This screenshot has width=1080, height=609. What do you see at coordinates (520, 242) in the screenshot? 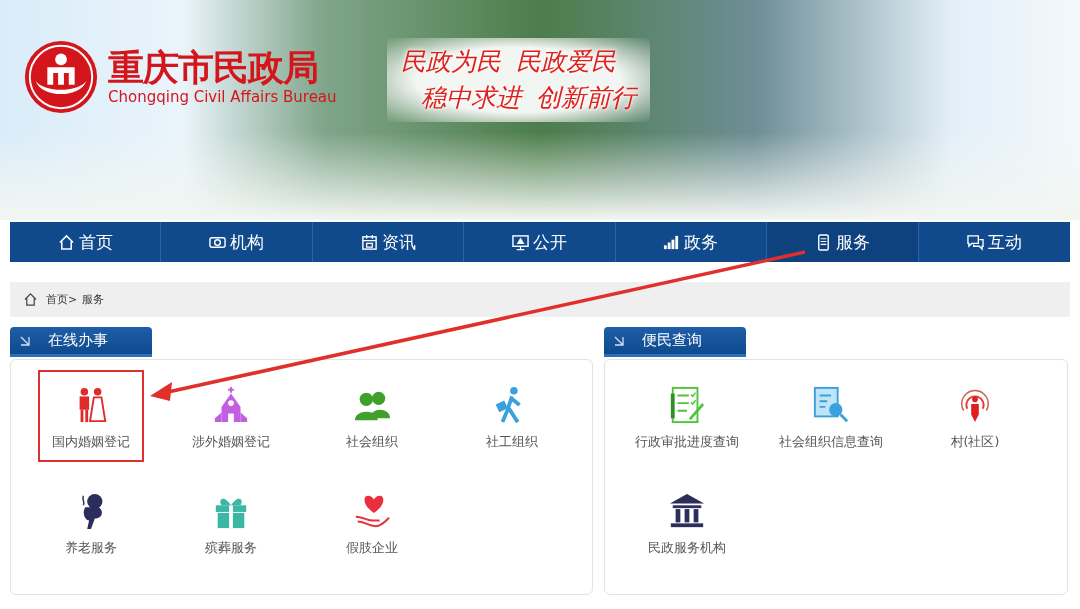
I see `monitor-icon` at bounding box center [520, 242].